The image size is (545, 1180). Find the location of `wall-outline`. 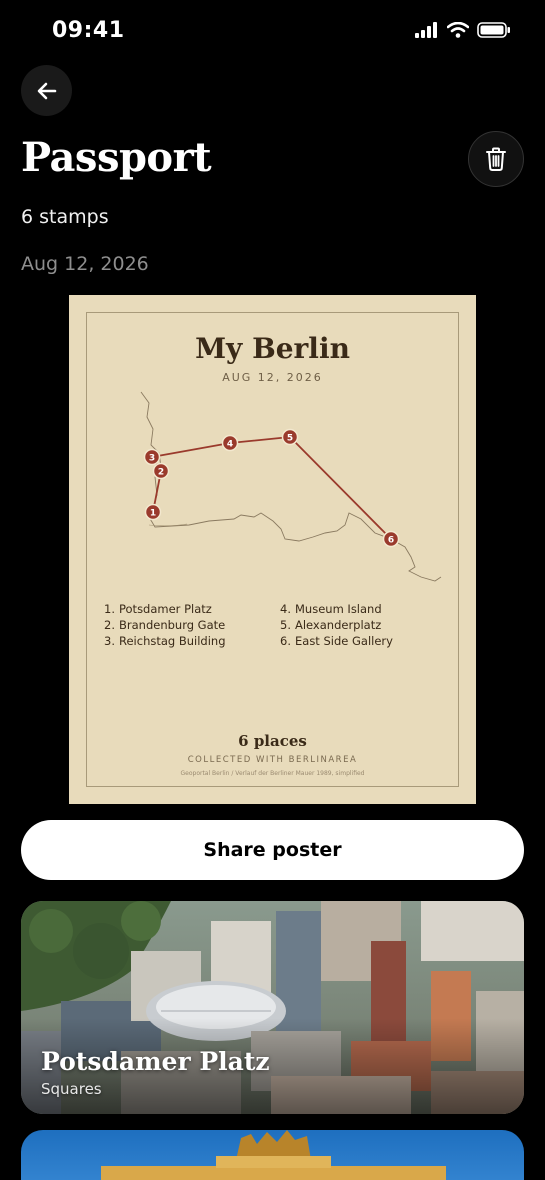

wall-outline is located at coordinates (291, 486).